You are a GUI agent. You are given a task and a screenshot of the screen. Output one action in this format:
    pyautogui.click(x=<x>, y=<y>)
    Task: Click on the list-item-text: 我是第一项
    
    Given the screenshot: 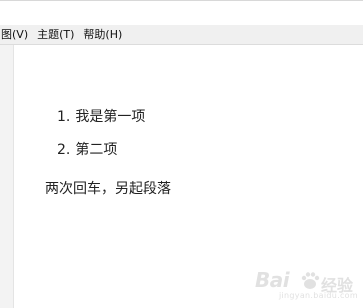 What is the action you would take?
    pyautogui.click(x=110, y=117)
    